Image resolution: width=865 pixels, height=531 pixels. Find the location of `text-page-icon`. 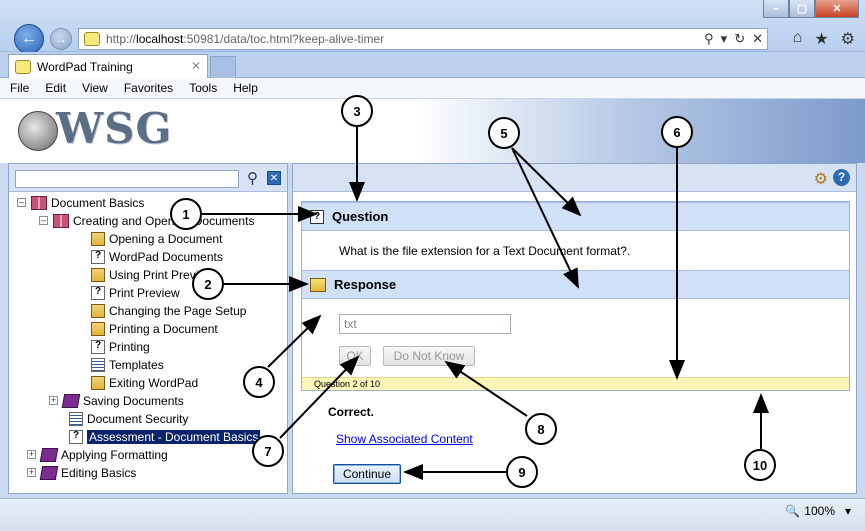

text-page-icon is located at coordinates (76, 418).